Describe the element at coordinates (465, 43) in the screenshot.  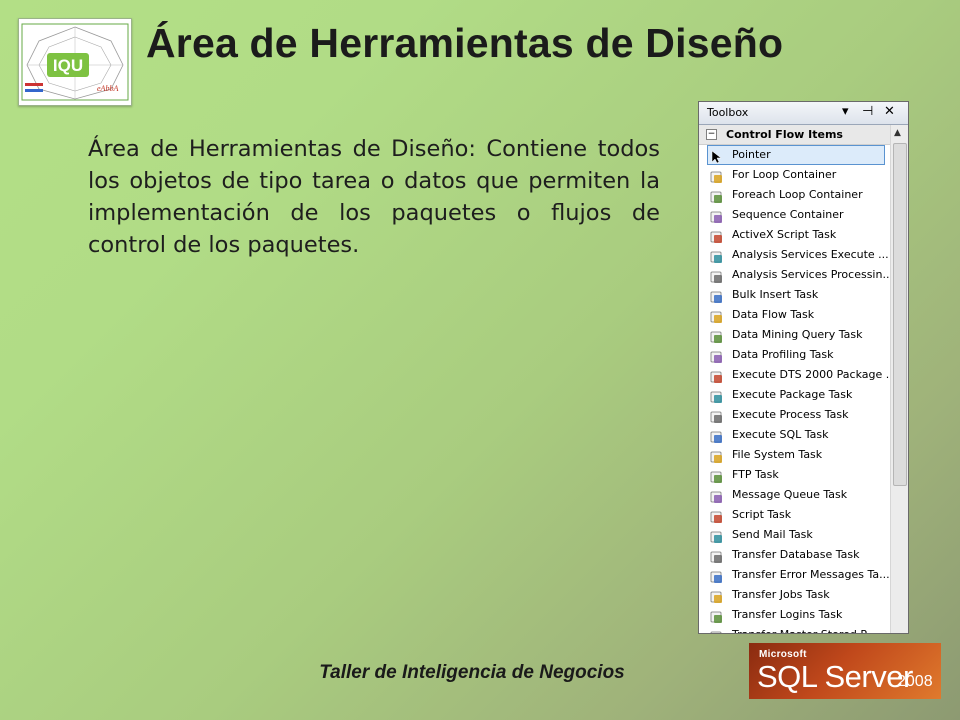
I see `slide-title: Área de Herramientas de Diseño` at that location.